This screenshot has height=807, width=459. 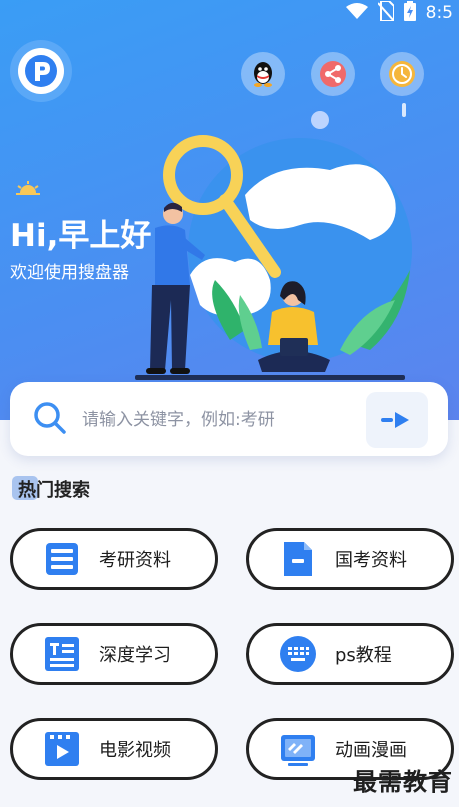 I want to click on share-icon, so click(x=333, y=74).